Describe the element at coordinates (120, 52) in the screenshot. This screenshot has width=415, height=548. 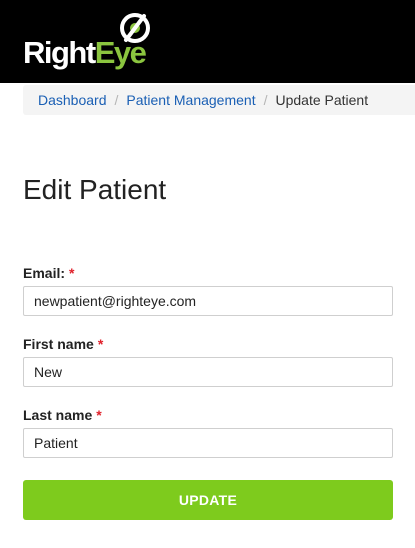
I see `logo-wordmark-eye: Eye` at that location.